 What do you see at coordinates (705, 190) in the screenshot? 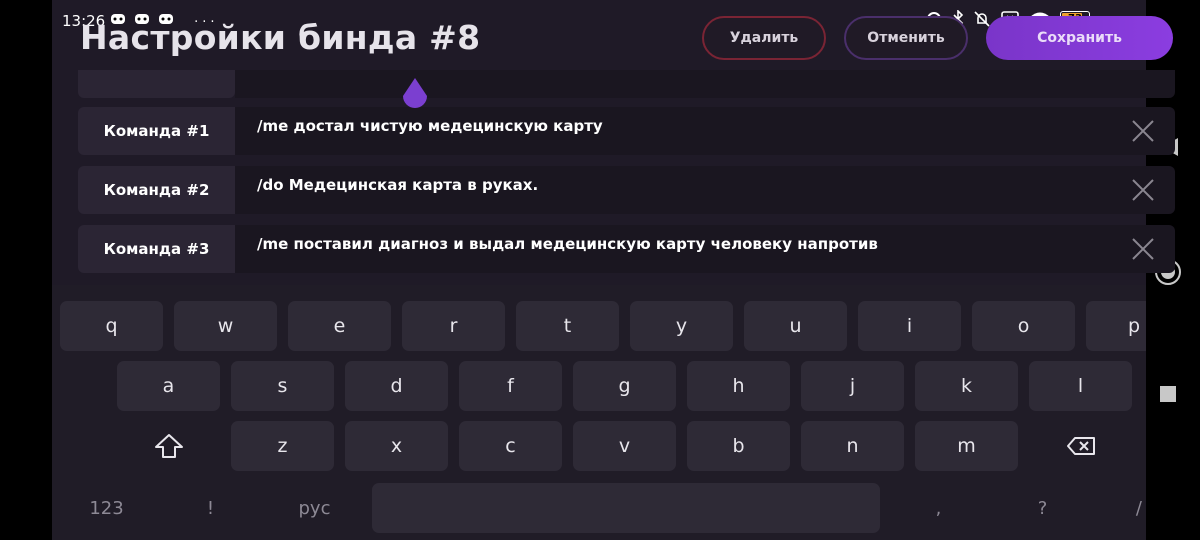
I see `command-input: /do Медецинская карта в руках.` at bounding box center [705, 190].